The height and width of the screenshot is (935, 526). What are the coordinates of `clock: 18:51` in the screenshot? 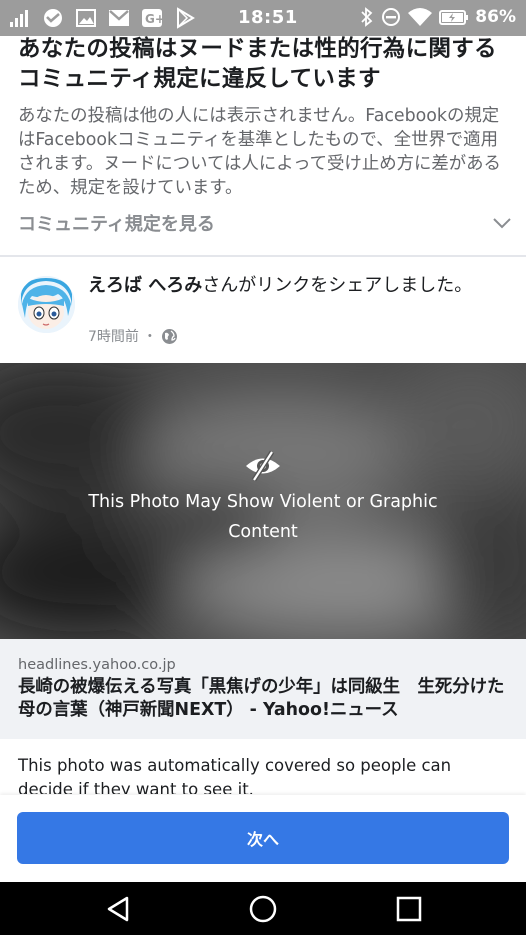 It's located at (268, 17).